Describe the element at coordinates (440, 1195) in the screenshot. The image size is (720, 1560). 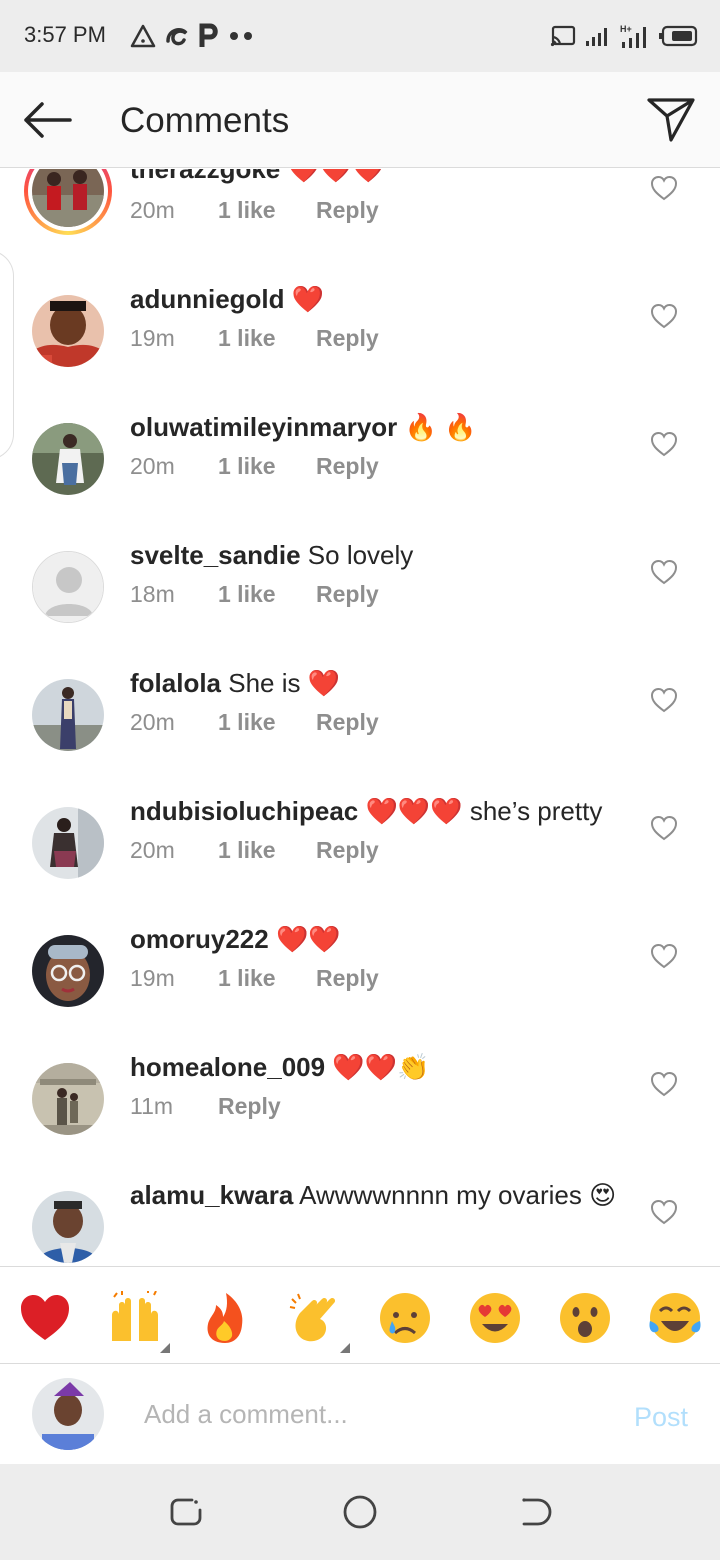
I see `comment-text: Awwwwnnnn my ovaries` at that location.